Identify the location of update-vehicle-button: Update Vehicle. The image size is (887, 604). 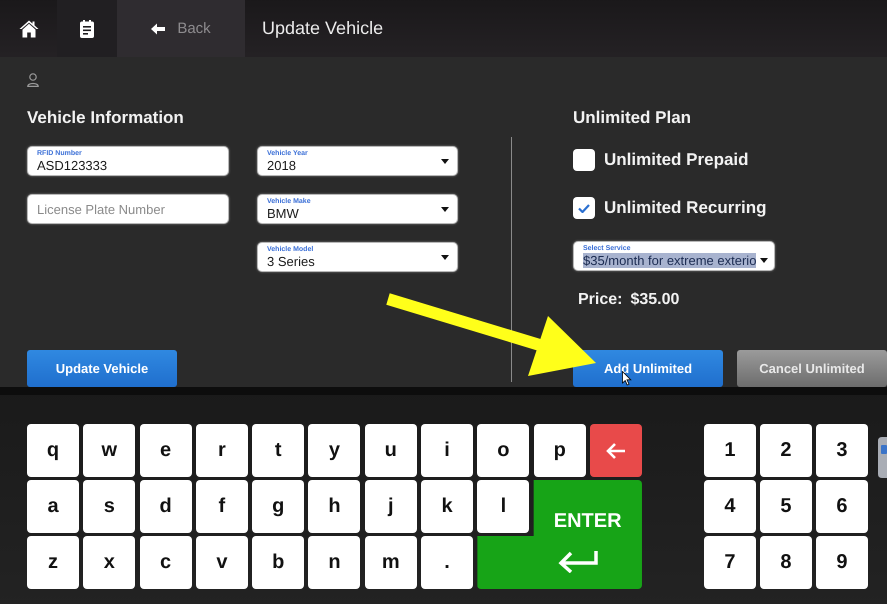
(102, 368).